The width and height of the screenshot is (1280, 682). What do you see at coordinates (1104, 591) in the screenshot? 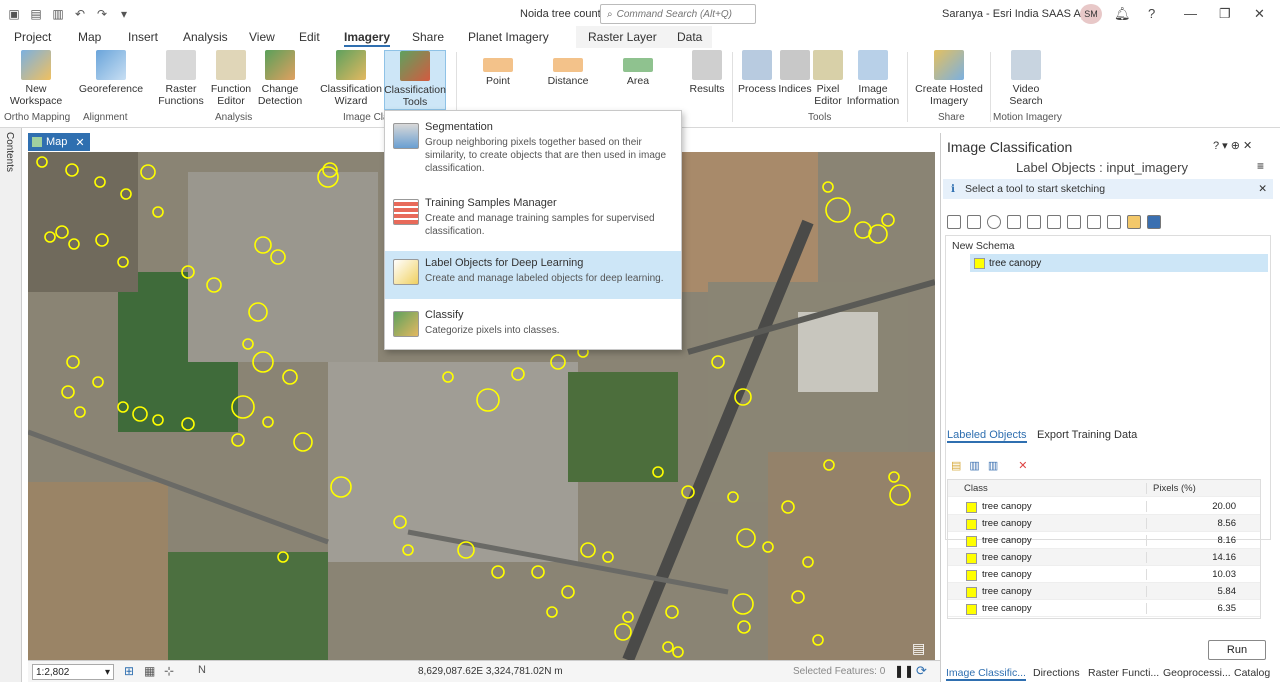
I see `table-row: tree canopy 5.84` at bounding box center [1104, 591].